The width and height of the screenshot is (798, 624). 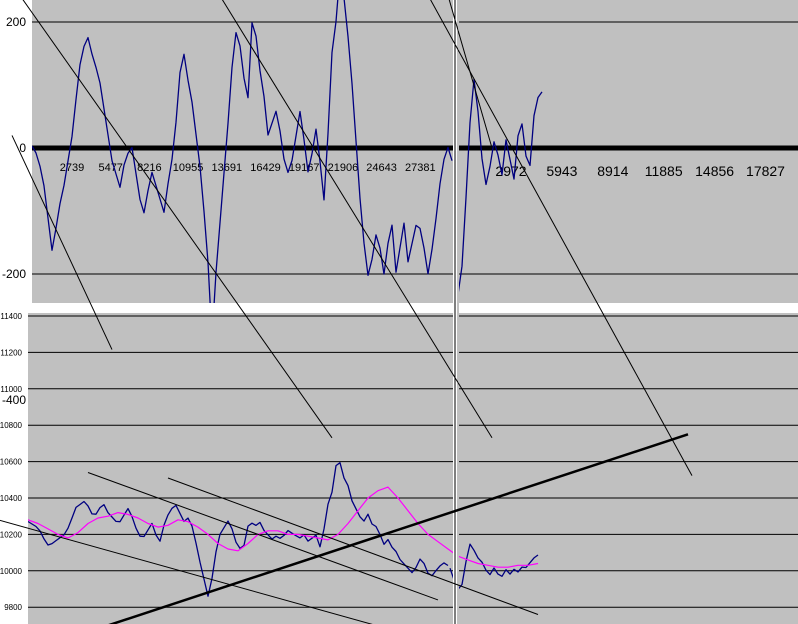 What do you see at coordinates (765, 171) in the screenshot?
I see `oscillator-x-tick-label: 17827` at bounding box center [765, 171].